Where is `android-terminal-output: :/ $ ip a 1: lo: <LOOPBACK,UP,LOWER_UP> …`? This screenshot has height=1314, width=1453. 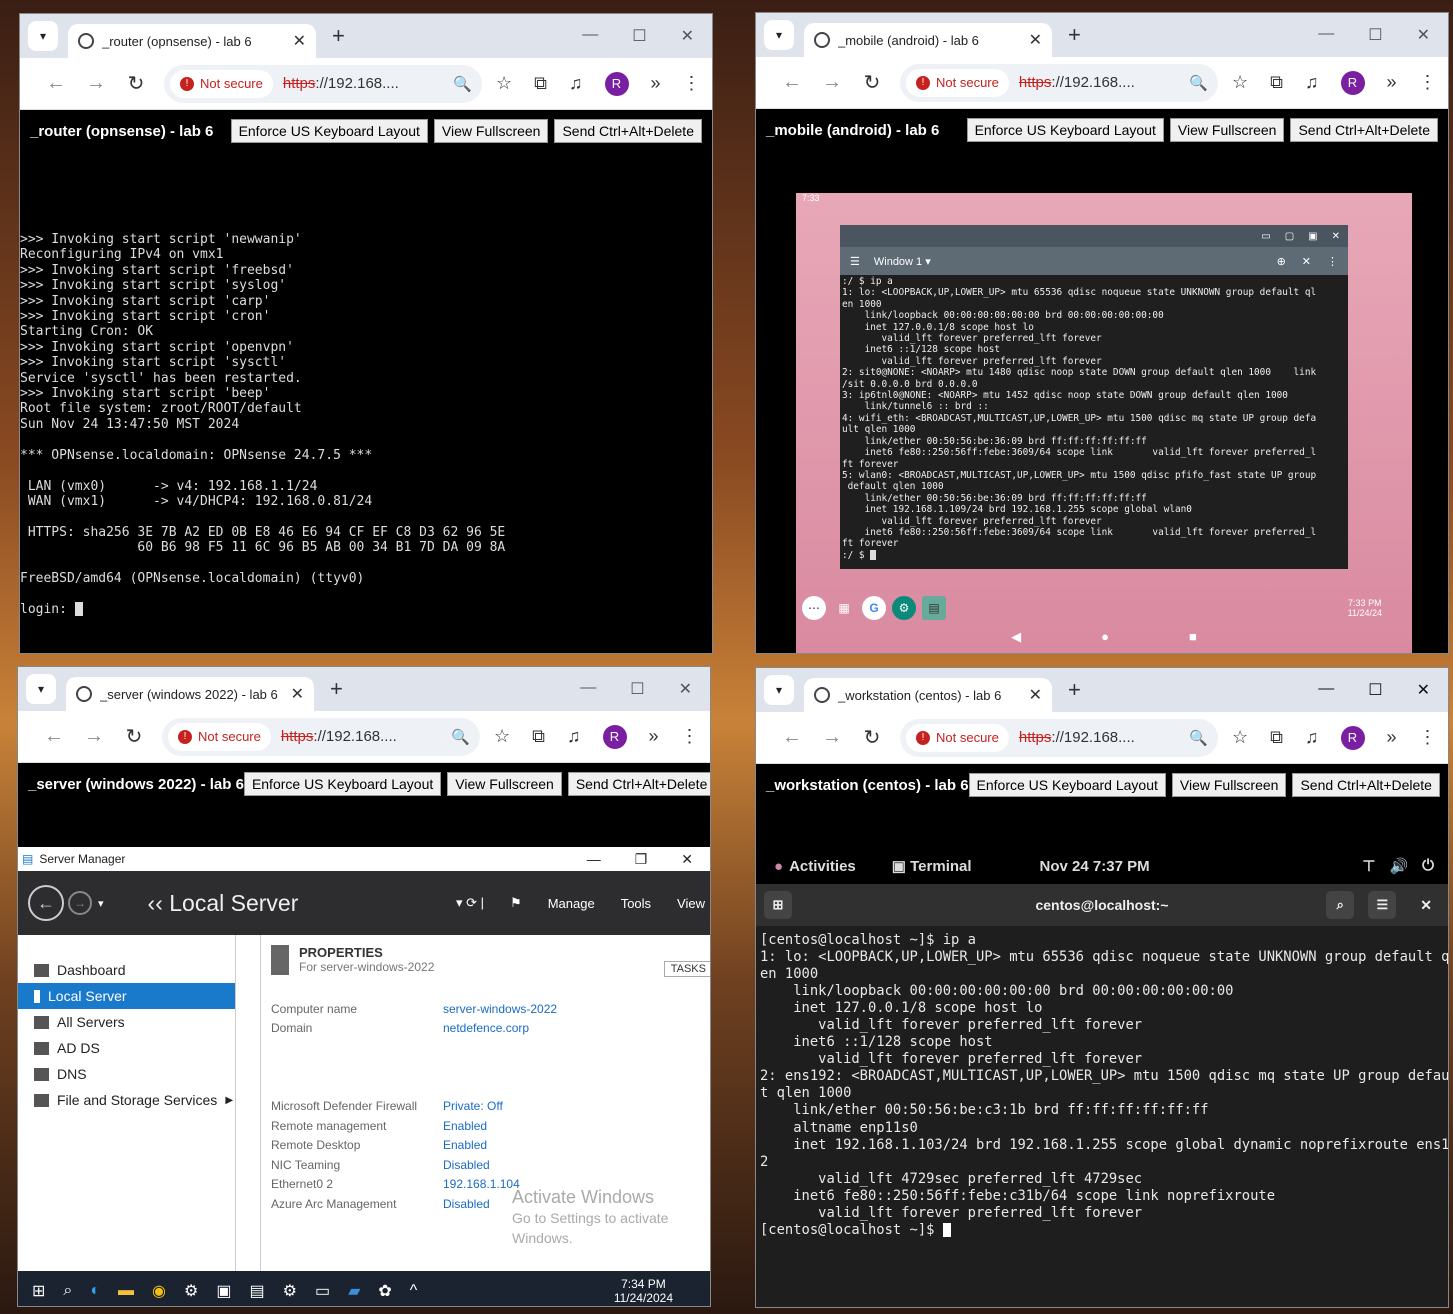 android-terminal-output: :/ $ ip a 1: lo: <LOOPBACK,UP,LOWER_UP> … is located at coordinates (1094, 418).